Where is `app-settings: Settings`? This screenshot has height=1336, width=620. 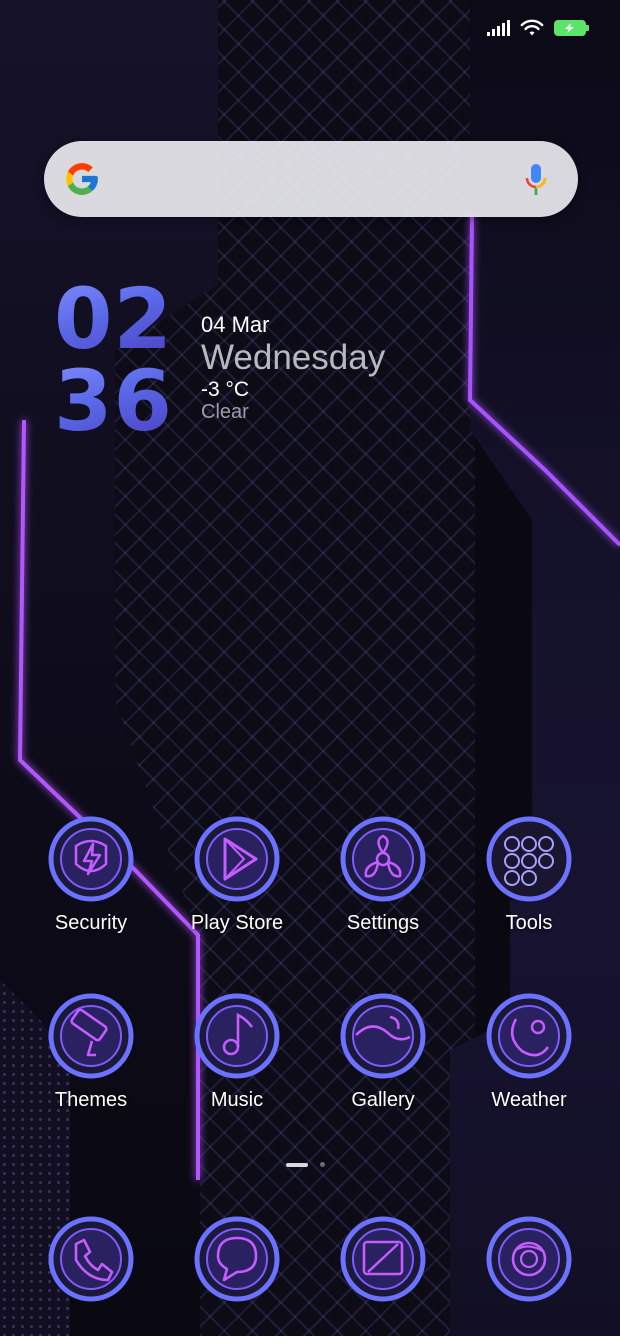 app-settings: Settings is located at coordinates (383, 875).